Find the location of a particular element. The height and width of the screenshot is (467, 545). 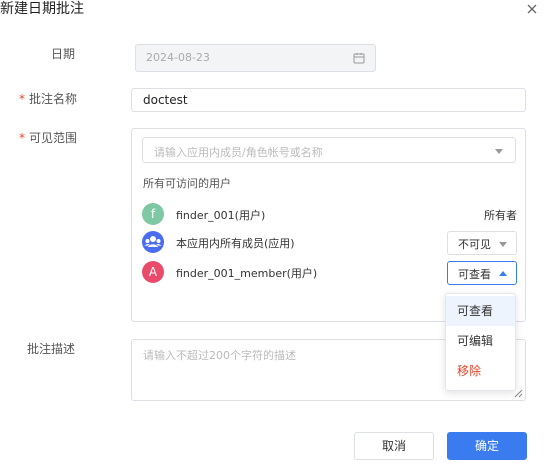

calendar-icon is located at coordinates (359, 58).